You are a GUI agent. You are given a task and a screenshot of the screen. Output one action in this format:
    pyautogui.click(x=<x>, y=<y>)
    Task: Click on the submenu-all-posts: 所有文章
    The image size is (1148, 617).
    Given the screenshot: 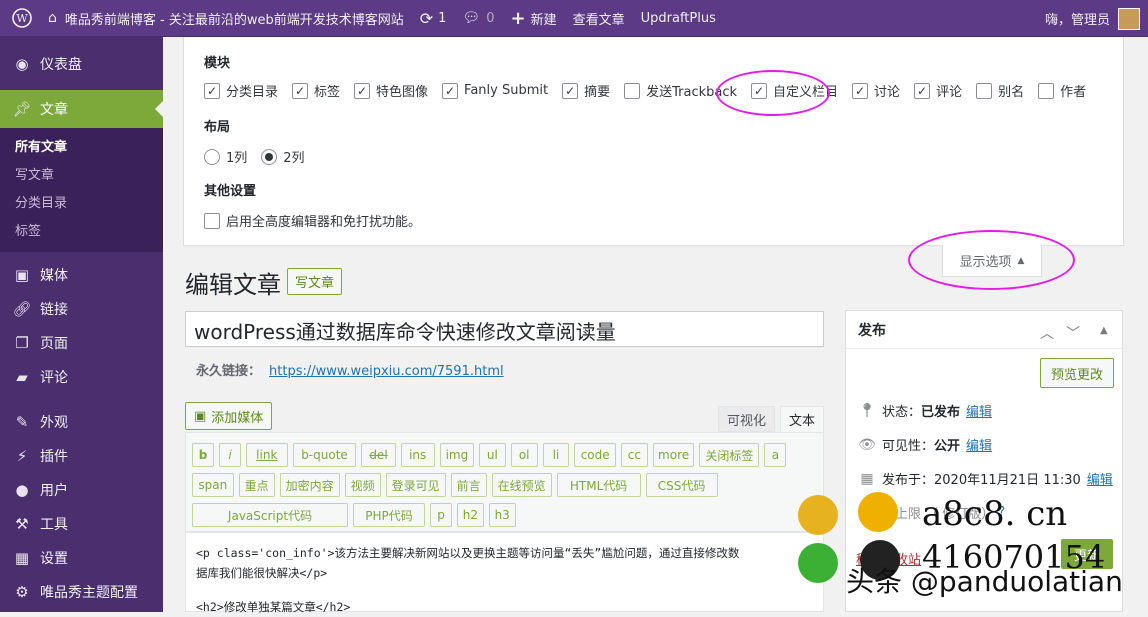 What is the action you would take?
    pyautogui.click(x=81, y=148)
    